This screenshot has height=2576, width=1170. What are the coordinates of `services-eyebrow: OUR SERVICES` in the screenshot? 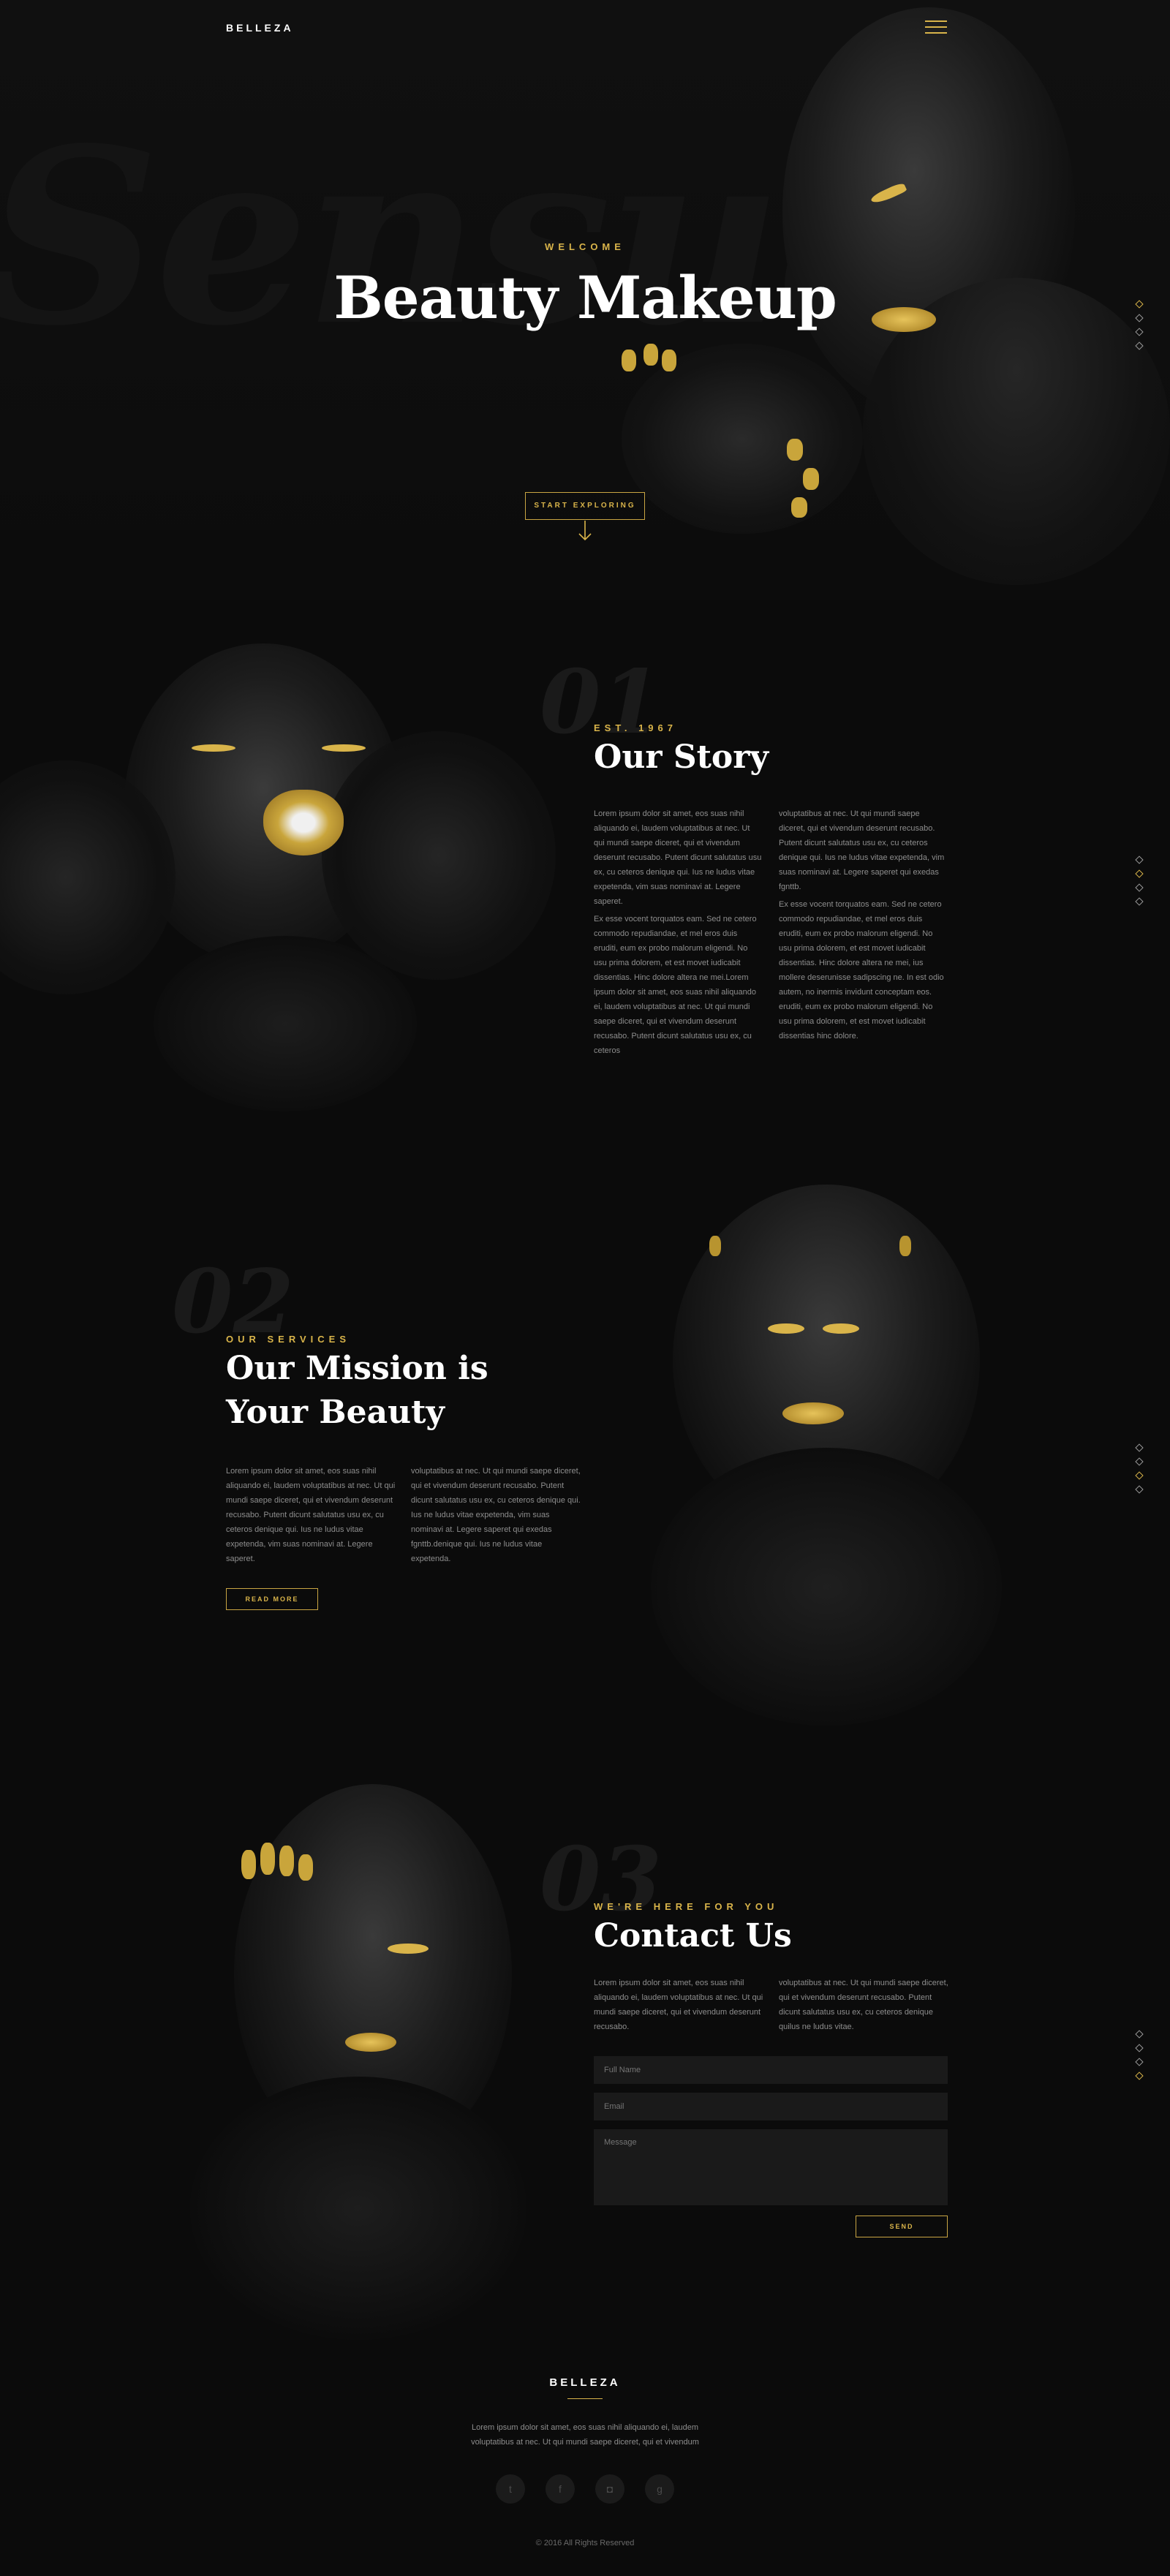 It's located at (288, 1339).